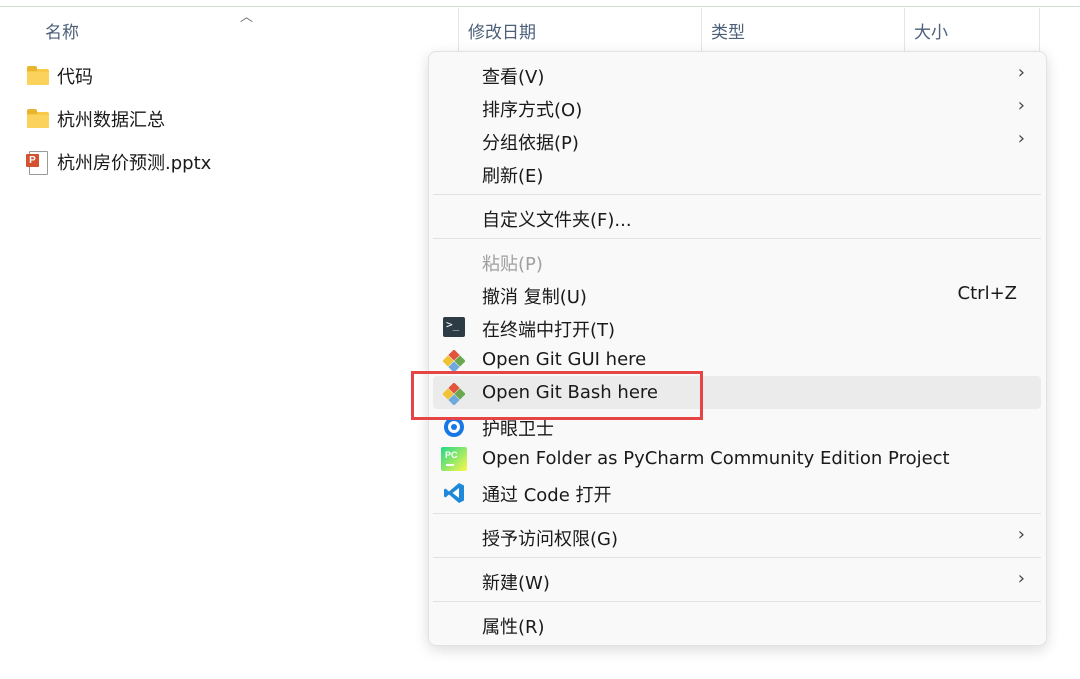  Describe the element at coordinates (454, 327) in the screenshot. I see `terminal-icon: >_` at that location.